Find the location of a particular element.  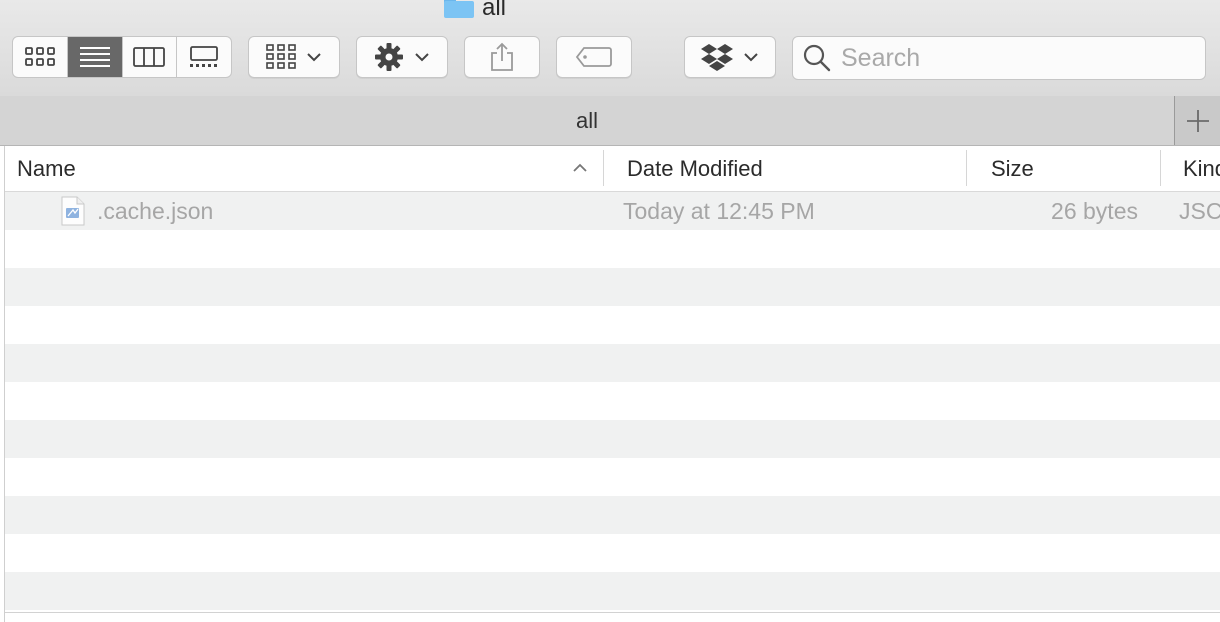

dropbox-icon is located at coordinates (717, 57).